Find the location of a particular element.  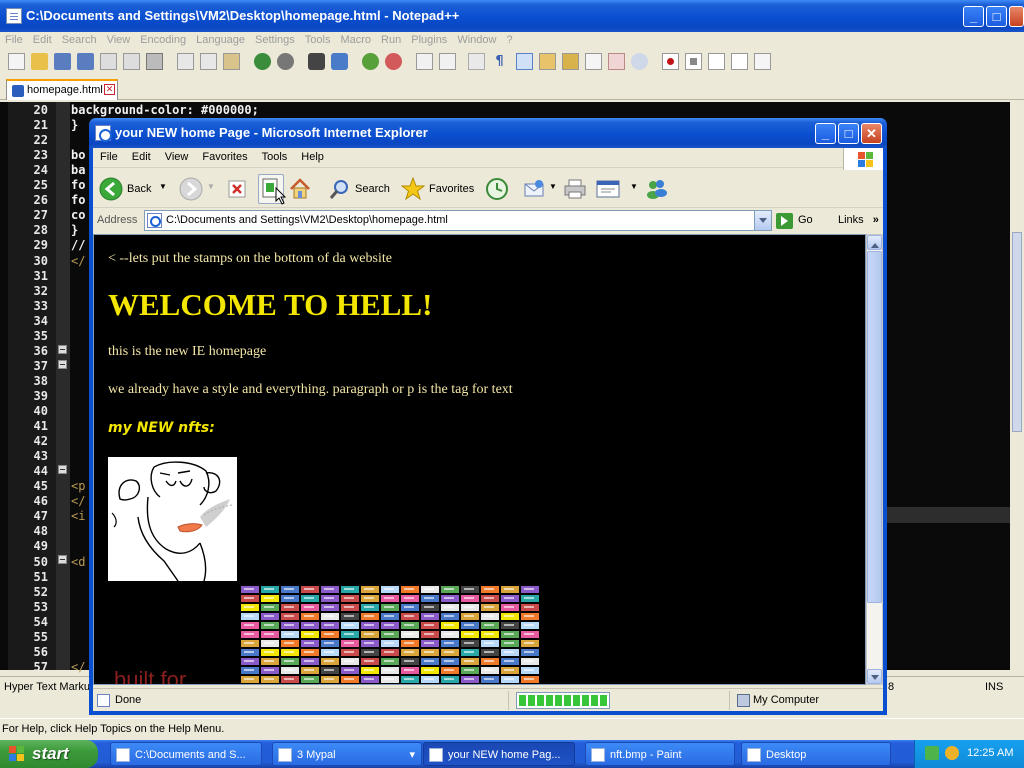

npp-menu-settings: Settings is located at coordinates (275, 40).